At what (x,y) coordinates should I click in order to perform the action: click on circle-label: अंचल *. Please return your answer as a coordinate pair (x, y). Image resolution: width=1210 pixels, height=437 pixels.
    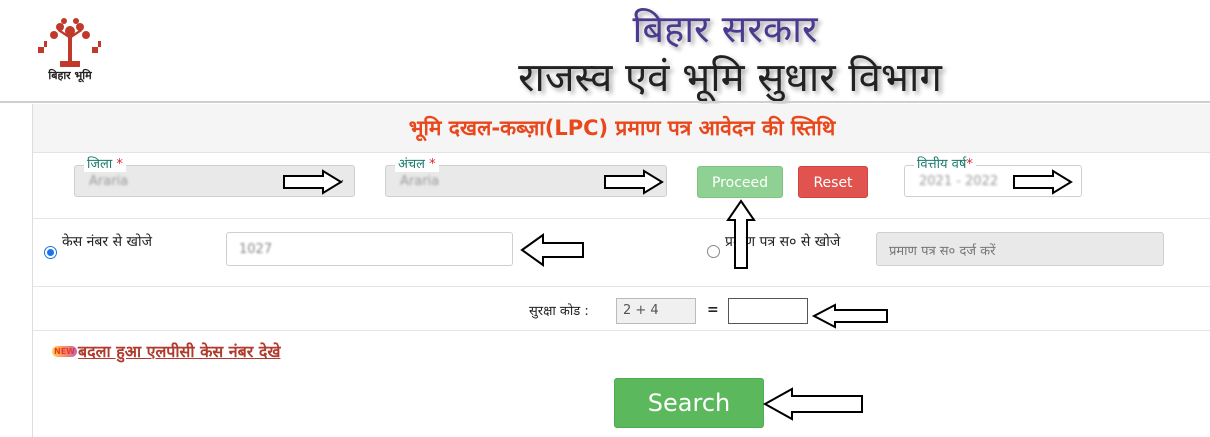
    Looking at the image, I should click on (417, 163).